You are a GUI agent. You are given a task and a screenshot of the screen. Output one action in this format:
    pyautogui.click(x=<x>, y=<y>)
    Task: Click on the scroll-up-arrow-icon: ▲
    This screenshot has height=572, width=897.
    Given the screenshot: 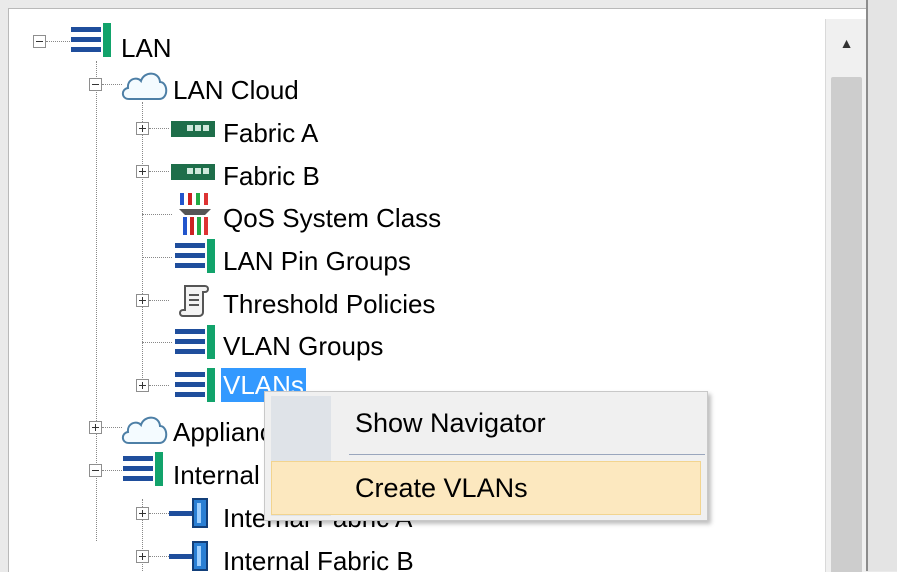 What is the action you would take?
    pyautogui.click(x=846, y=43)
    